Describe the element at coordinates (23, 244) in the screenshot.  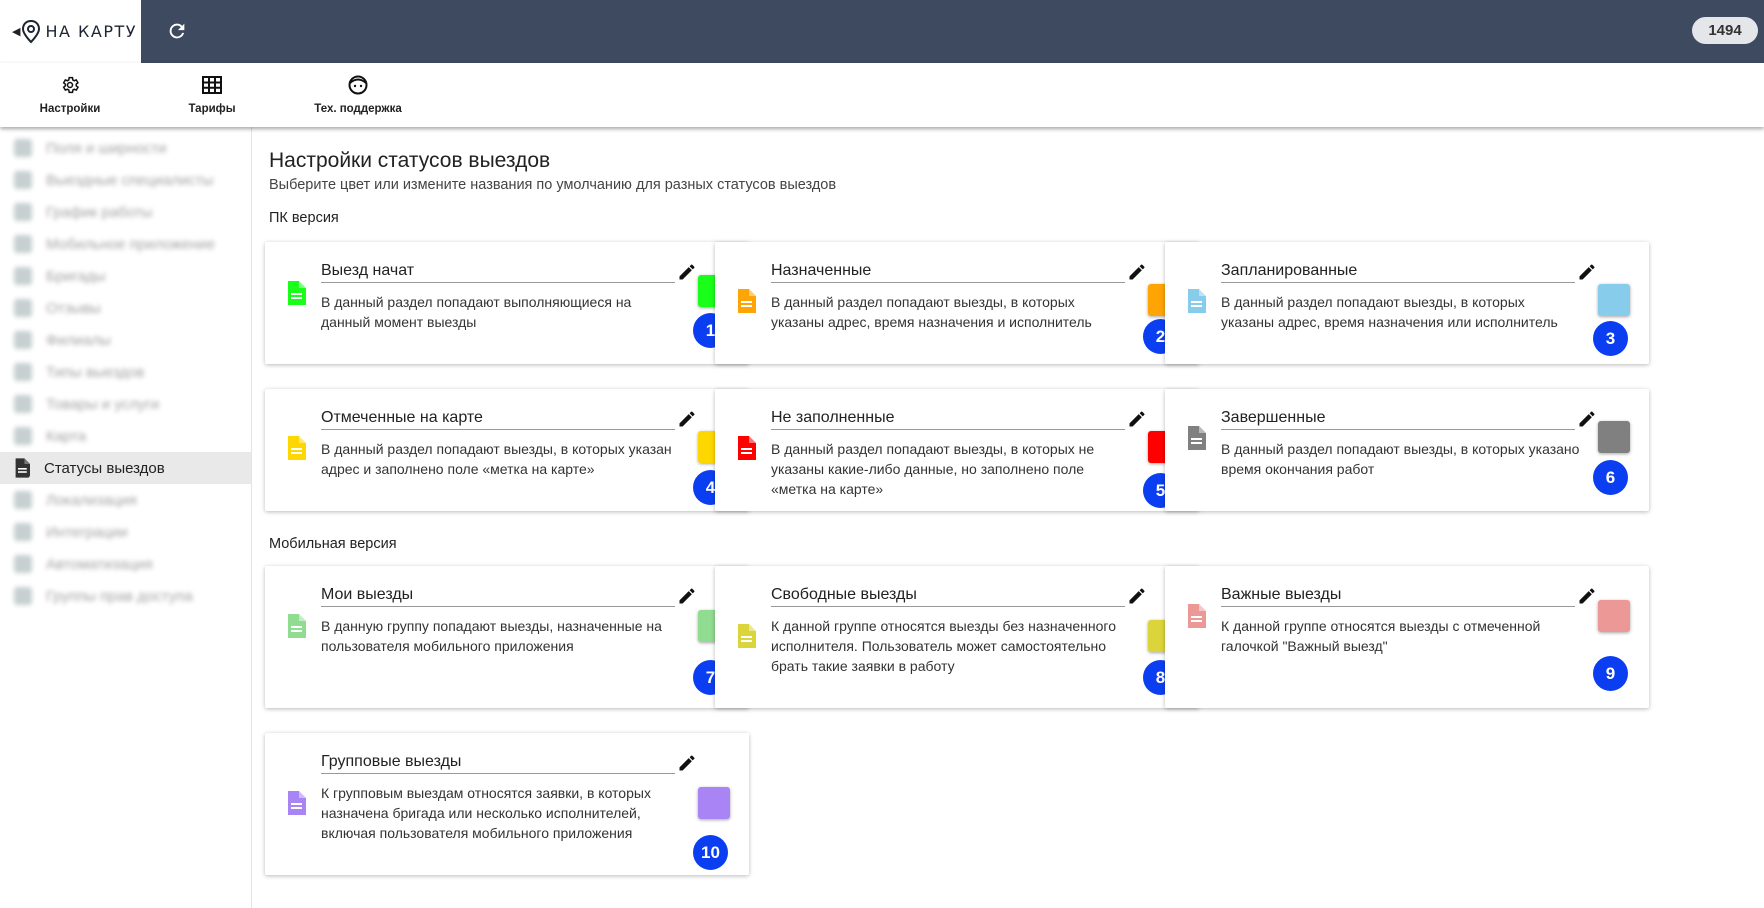
I see `phone-icon` at that location.